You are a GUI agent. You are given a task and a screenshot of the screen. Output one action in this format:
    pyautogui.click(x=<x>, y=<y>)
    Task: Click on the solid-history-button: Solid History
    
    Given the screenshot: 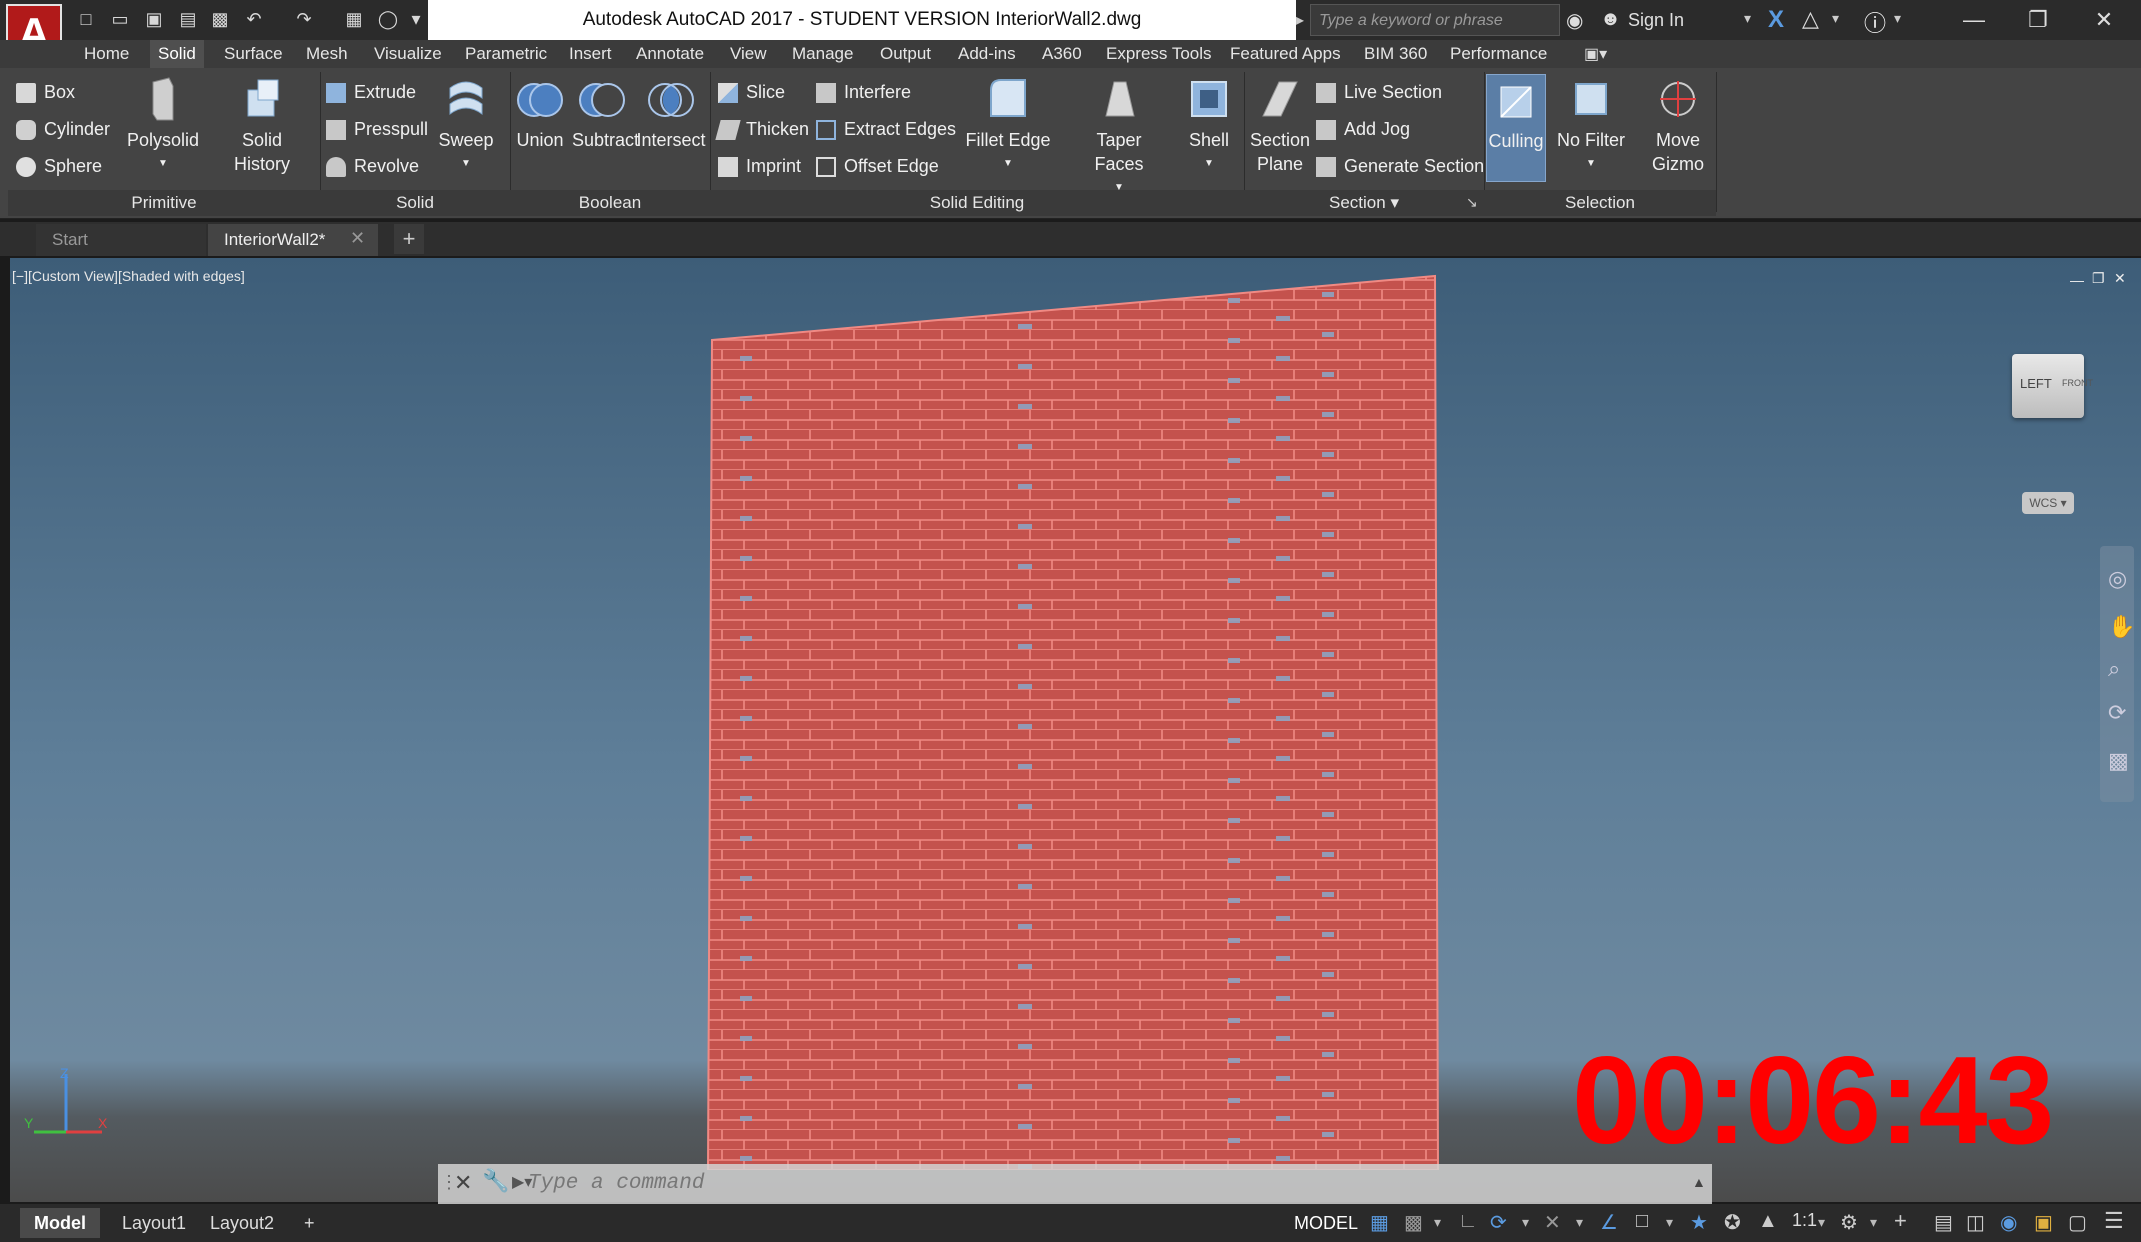 What is the action you would take?
    pyautogui.click(x=262, y=126)
    